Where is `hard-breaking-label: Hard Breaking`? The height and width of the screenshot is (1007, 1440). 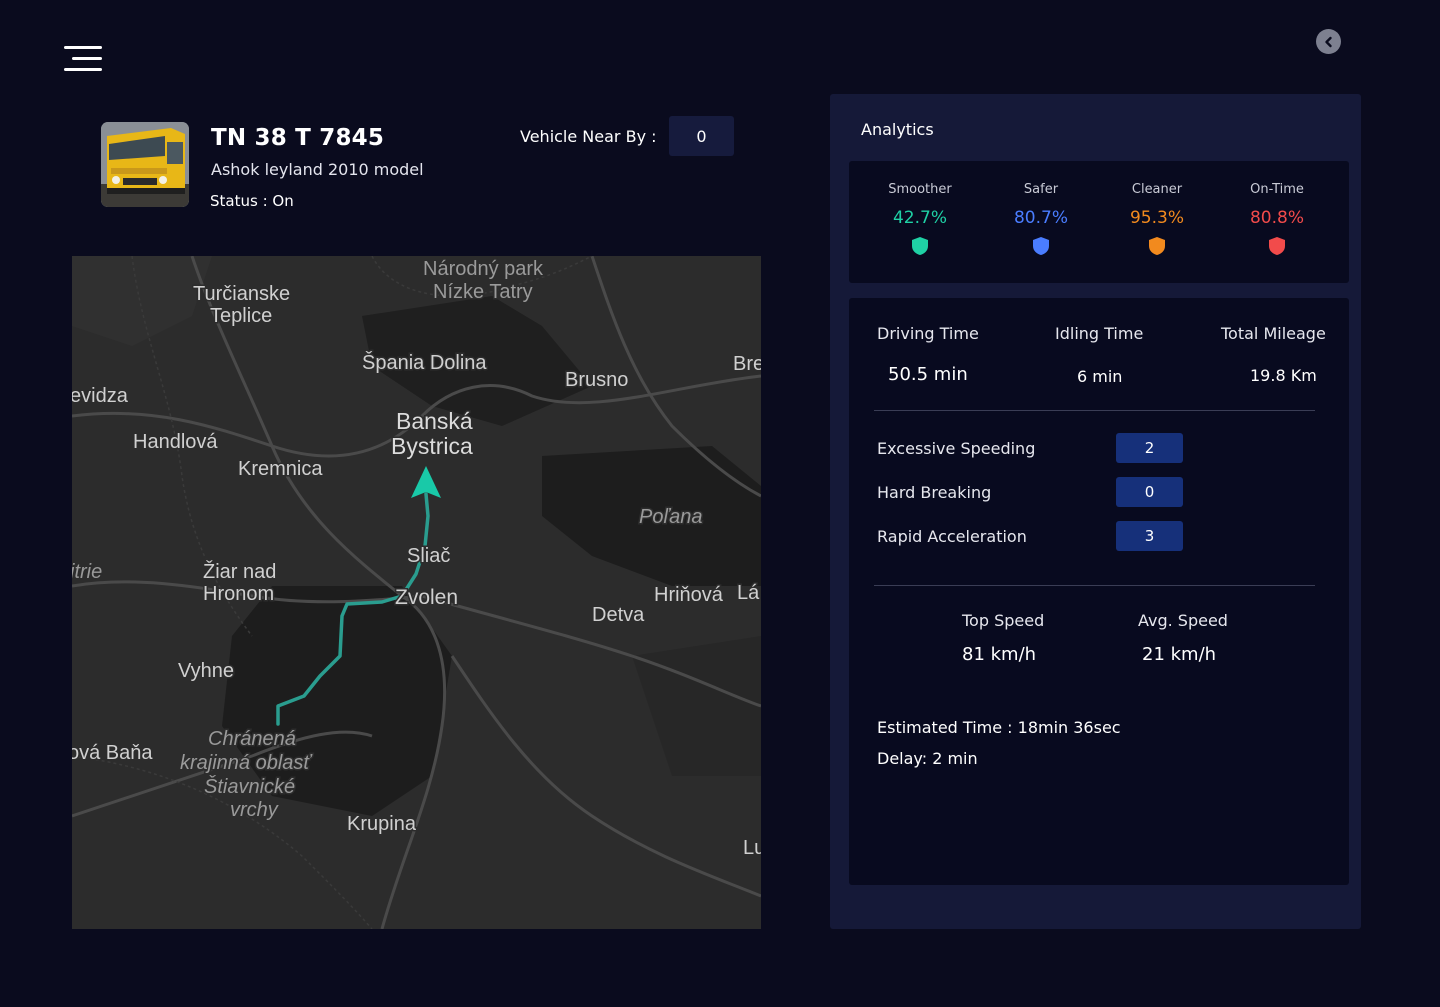
hard-breaking-label: Hard Breaking is located at coordinates (934, 492).